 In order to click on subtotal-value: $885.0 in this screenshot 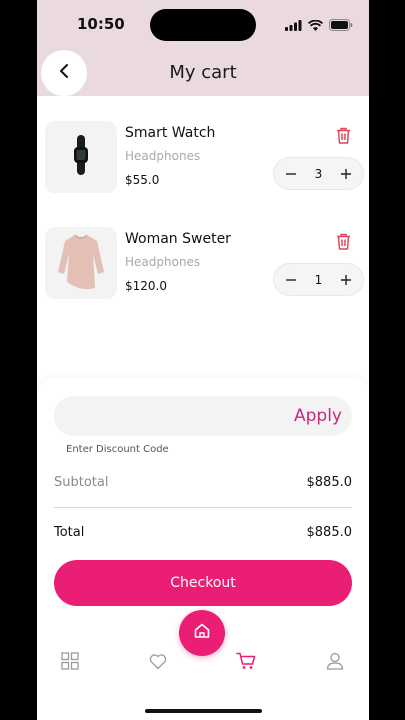, I will do `click(329, 482)`.